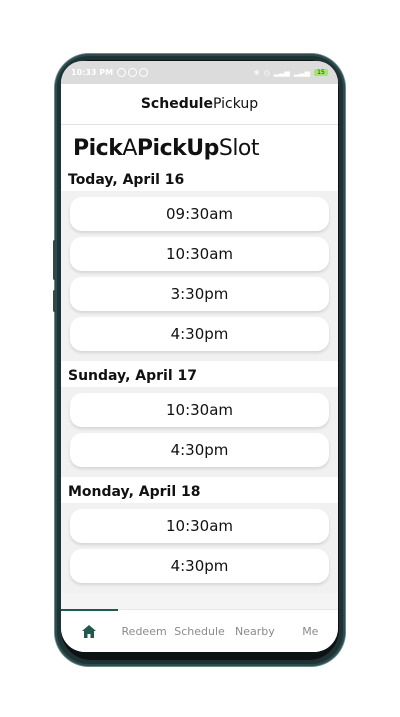  I want to click on day-section-monday: Monday, April 18 10:30am 4:30pm, so click(199, 535).